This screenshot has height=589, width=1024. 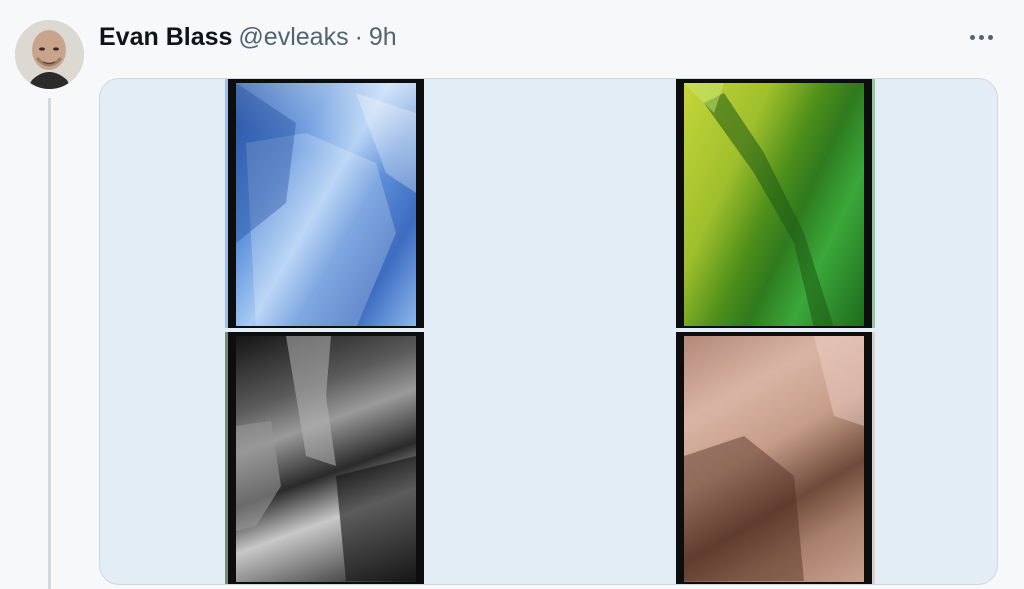 I want to click on more-options-button, so click(x=981, y=37).